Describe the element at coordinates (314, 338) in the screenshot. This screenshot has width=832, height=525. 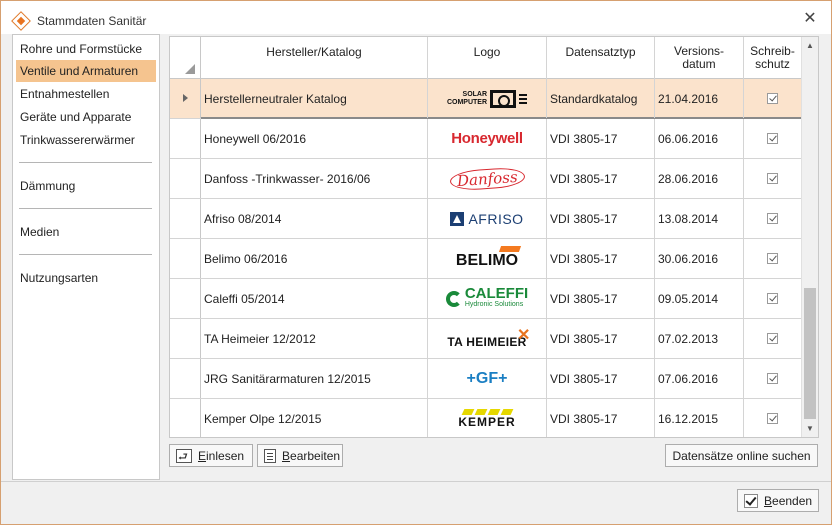
I see `cell-manufacturer: TA Heimeier 12/2012` at that location.